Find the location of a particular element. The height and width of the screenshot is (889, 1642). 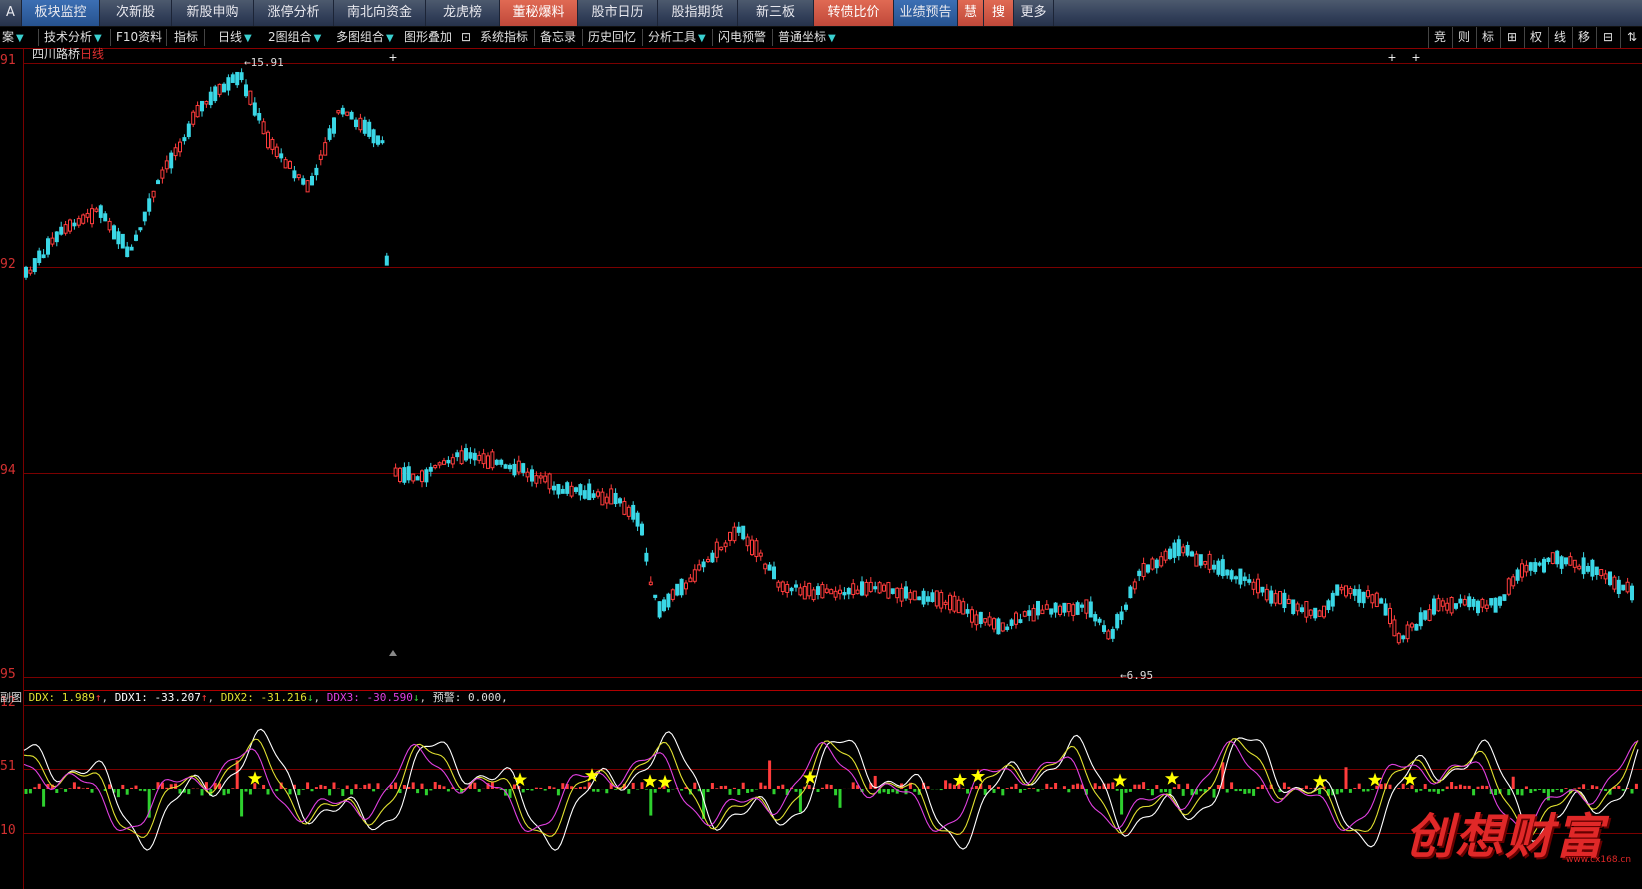

nav-item-limit-up-analysis: 涨停分析 is located at coordinates (294, 13).